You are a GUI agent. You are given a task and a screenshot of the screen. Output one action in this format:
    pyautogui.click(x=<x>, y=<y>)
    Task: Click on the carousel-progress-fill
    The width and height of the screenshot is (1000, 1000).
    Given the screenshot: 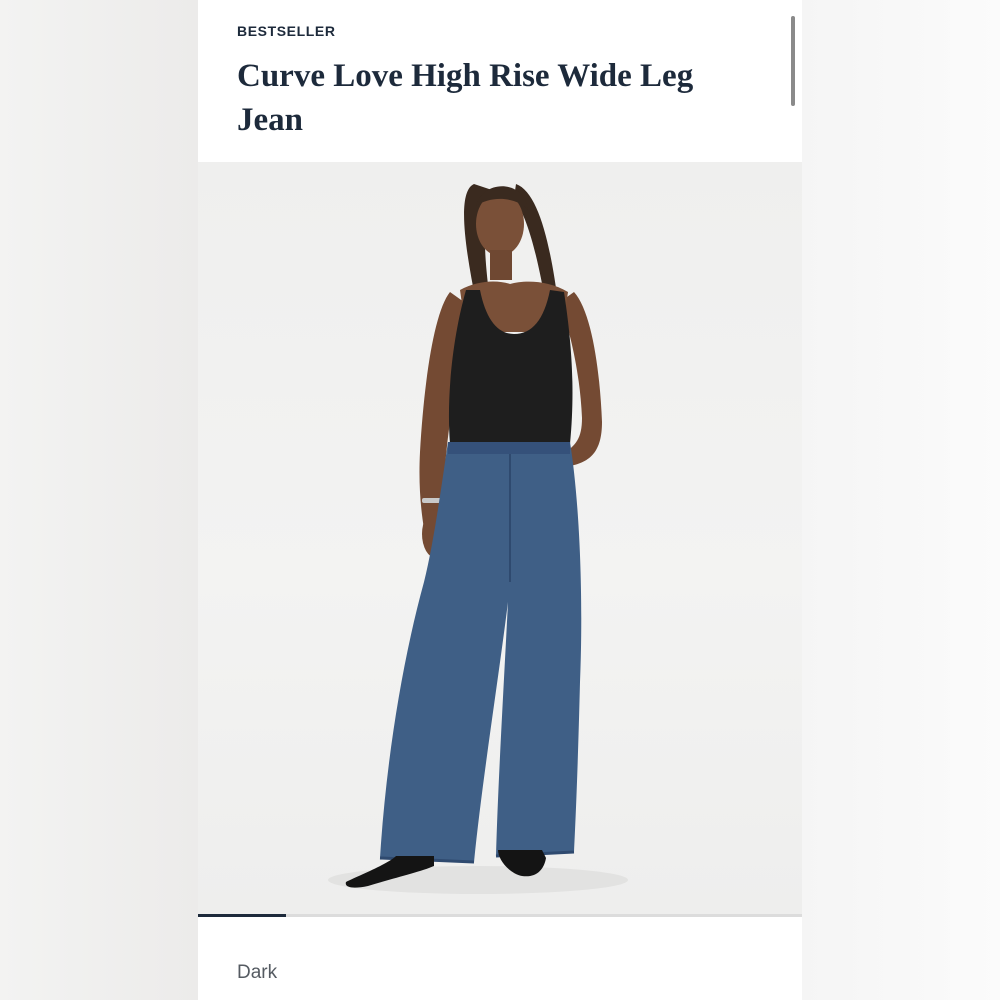 What is the action you would take?
    pyautogui.click(x=242, y=915)
    